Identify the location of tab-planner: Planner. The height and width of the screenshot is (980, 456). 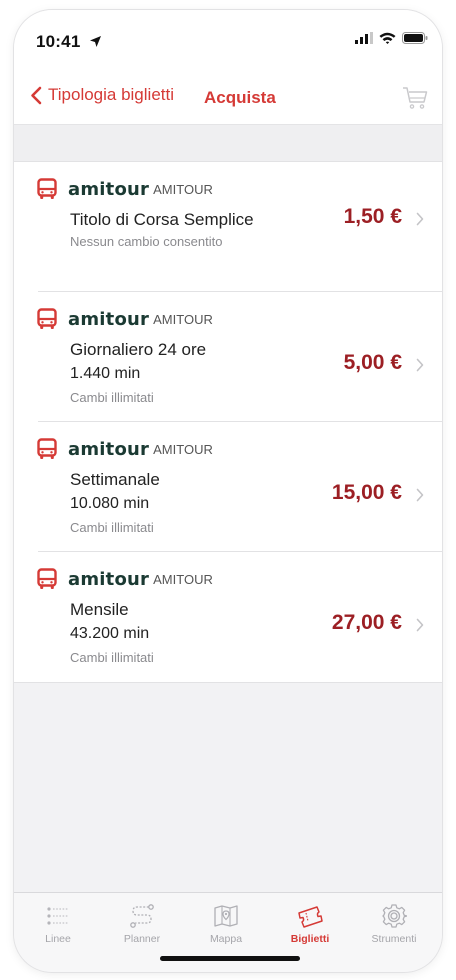
(142, 923).